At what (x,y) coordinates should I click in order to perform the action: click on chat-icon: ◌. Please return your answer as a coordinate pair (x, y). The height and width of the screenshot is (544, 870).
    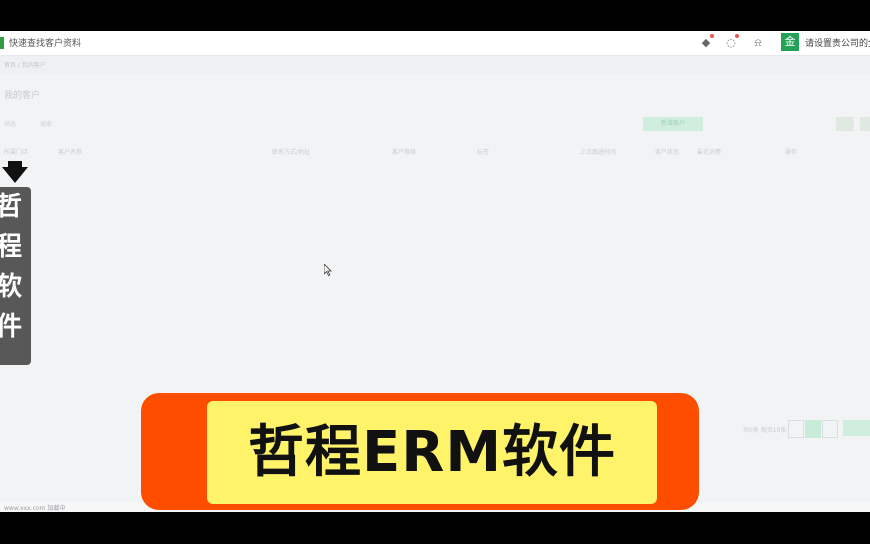
    Looking at the image, I should click on (731, 42).